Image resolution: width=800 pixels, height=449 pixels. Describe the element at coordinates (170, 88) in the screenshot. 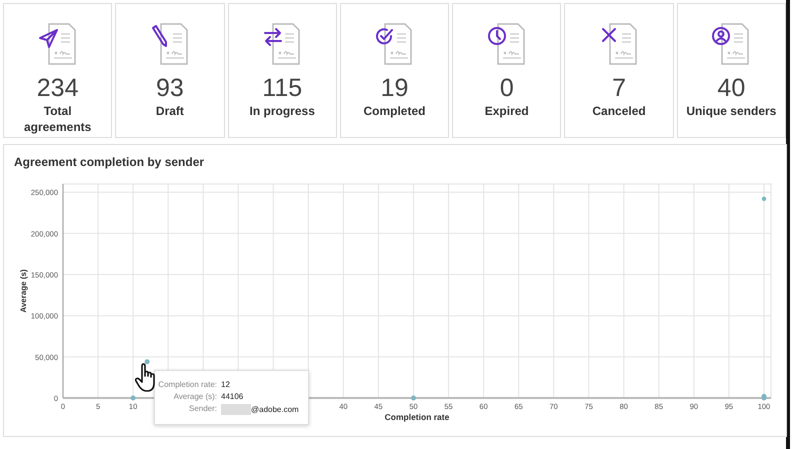

I see `stat-value: 93` at that location.